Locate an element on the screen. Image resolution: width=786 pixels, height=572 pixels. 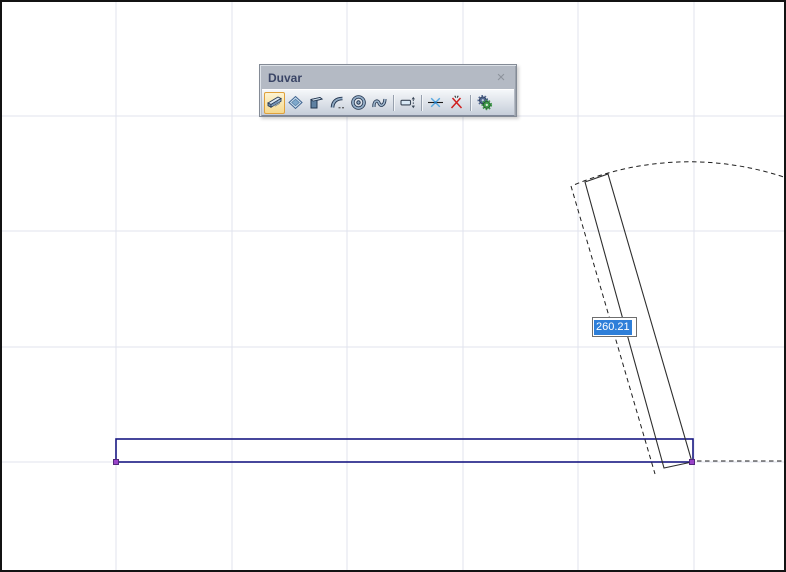
close-icon: × is located at coordinates (501, 77).